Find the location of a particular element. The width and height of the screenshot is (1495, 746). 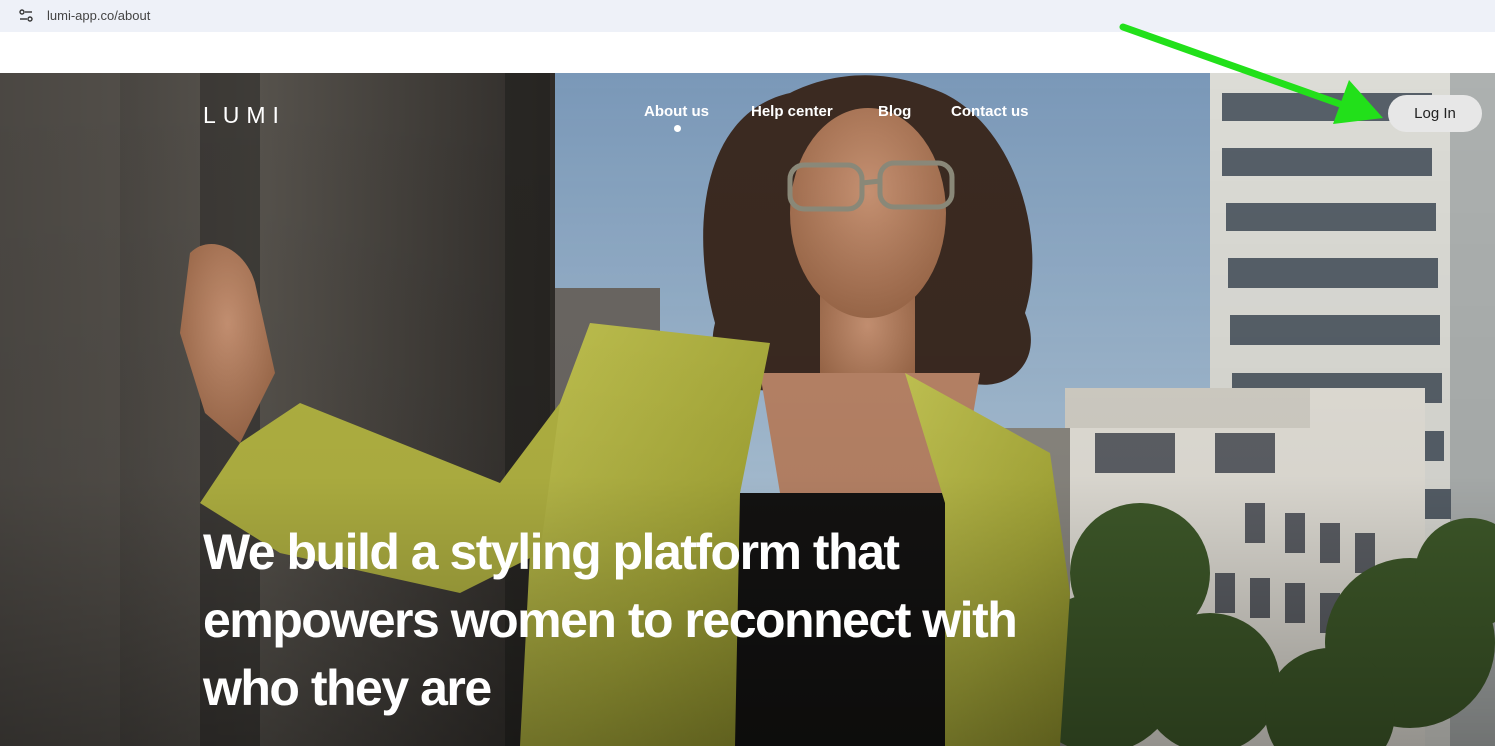

headline-line: empowers women to reconnect with is located at coordinates (610, 620).